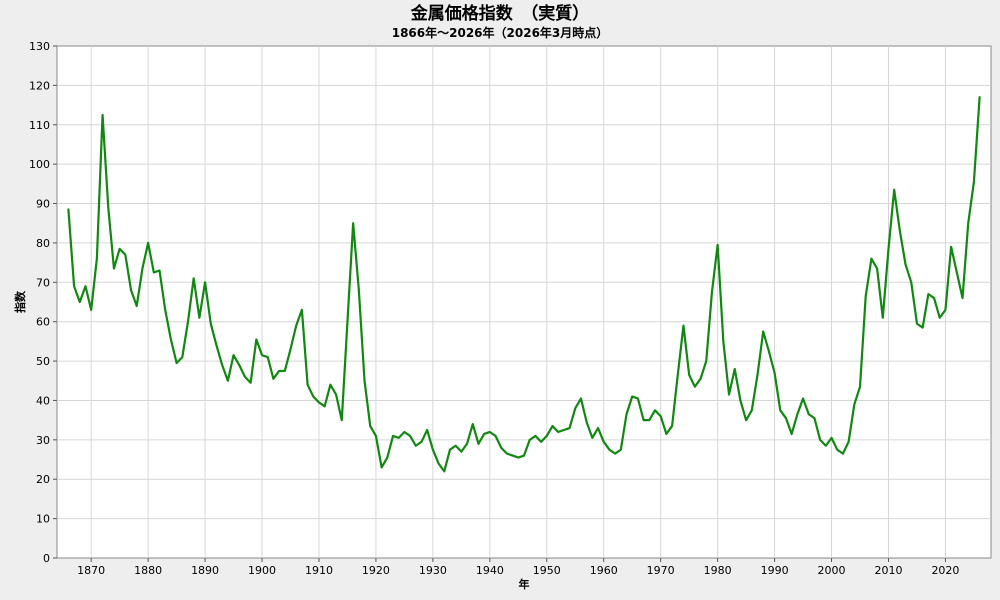 Image resolution: width=1000 pixels, height=600 pixels. I want to click on x-tick-label: 1960, so click(604, 570).